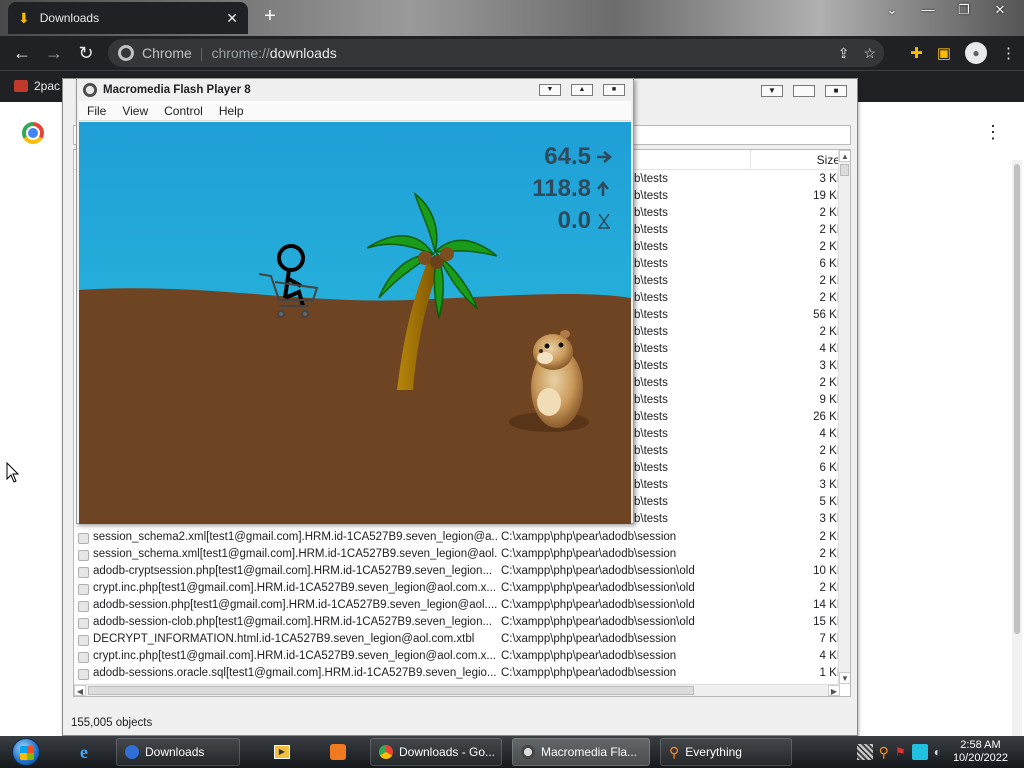 This screenshot has width=1024, height=768. I want to click on vertical-scrollbar: ▲ ▼, so click(844, 417).